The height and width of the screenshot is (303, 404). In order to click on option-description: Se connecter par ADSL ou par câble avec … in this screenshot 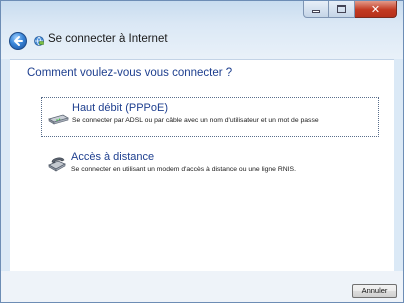, I will do `click(195, 120)`.